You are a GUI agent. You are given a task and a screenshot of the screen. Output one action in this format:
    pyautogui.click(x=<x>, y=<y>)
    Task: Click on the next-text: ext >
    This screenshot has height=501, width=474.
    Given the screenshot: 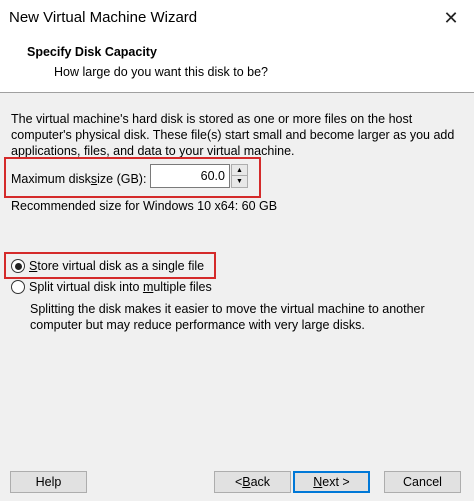 What is the action you would take?
    pyautogui.click(x=336, y=482)
    